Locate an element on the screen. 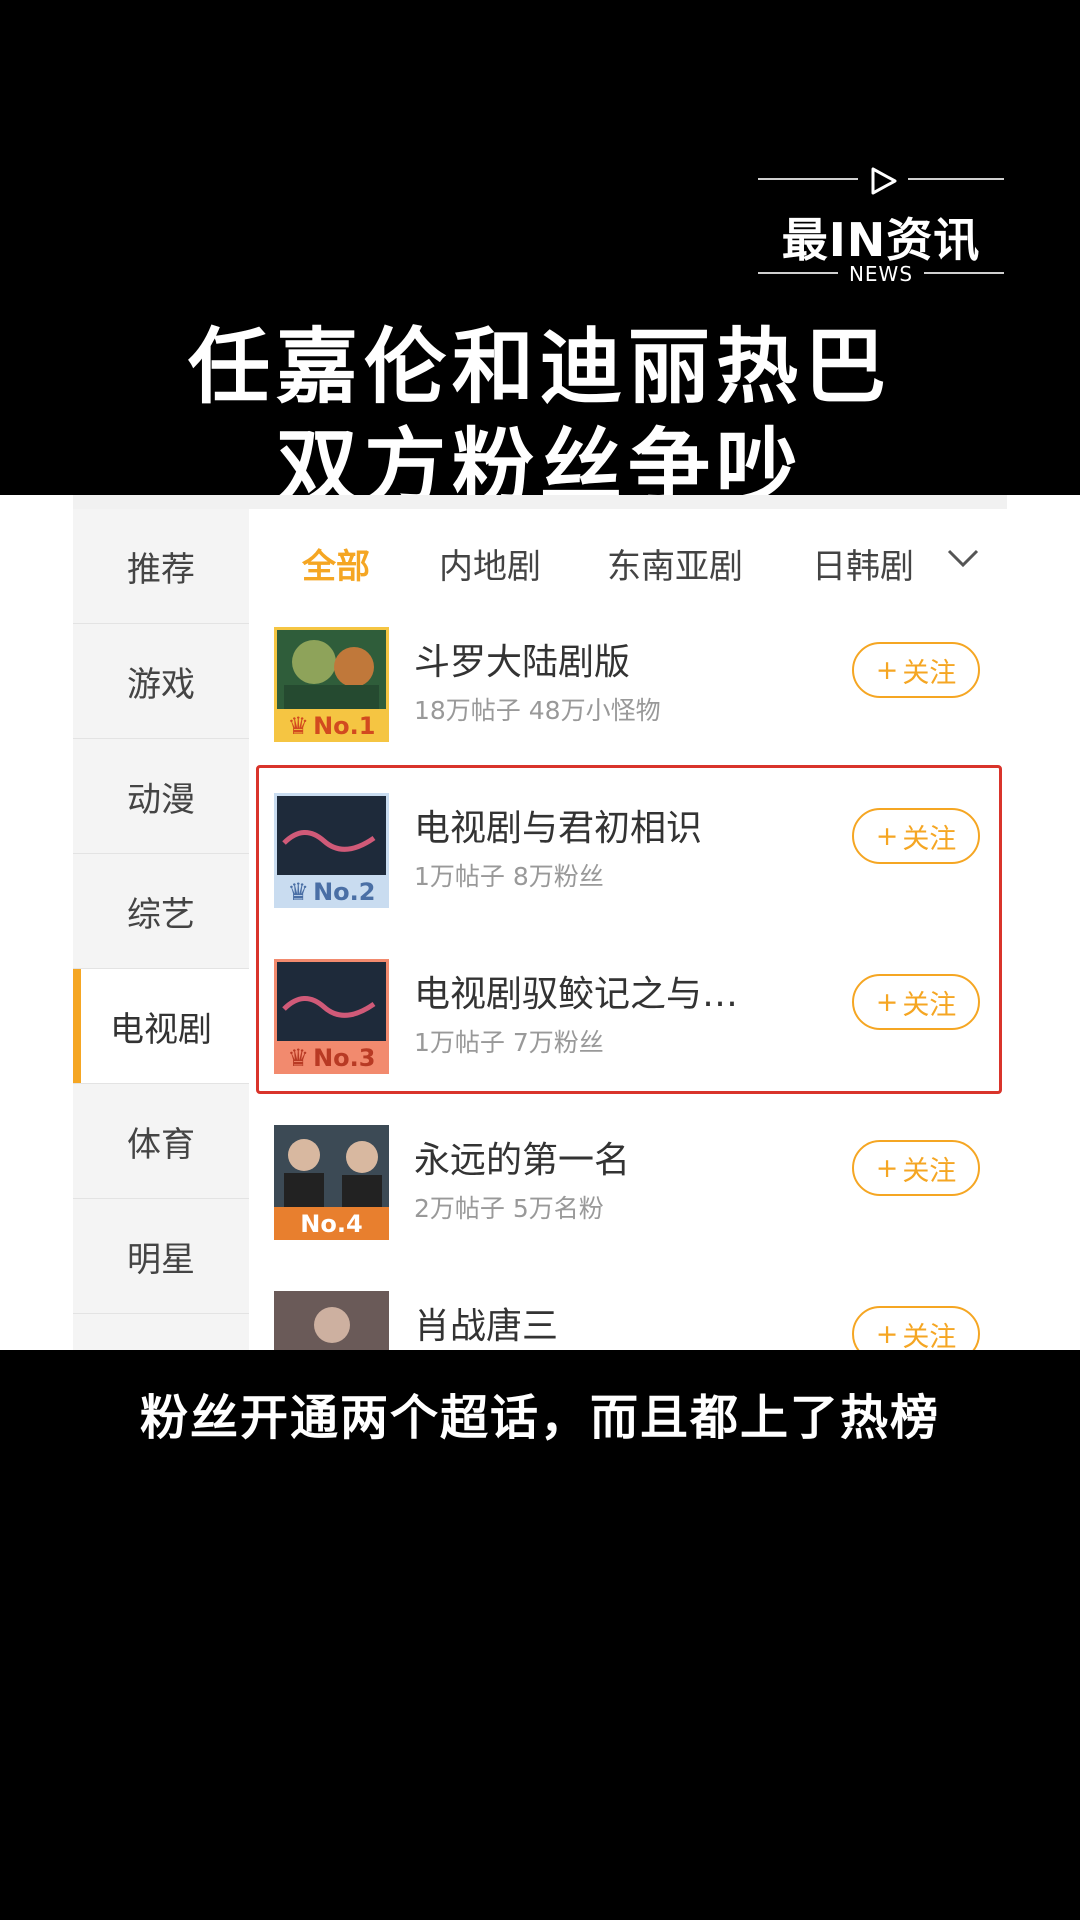  sidebar-item-label: 体育 is located at coordinates (161, 1144).